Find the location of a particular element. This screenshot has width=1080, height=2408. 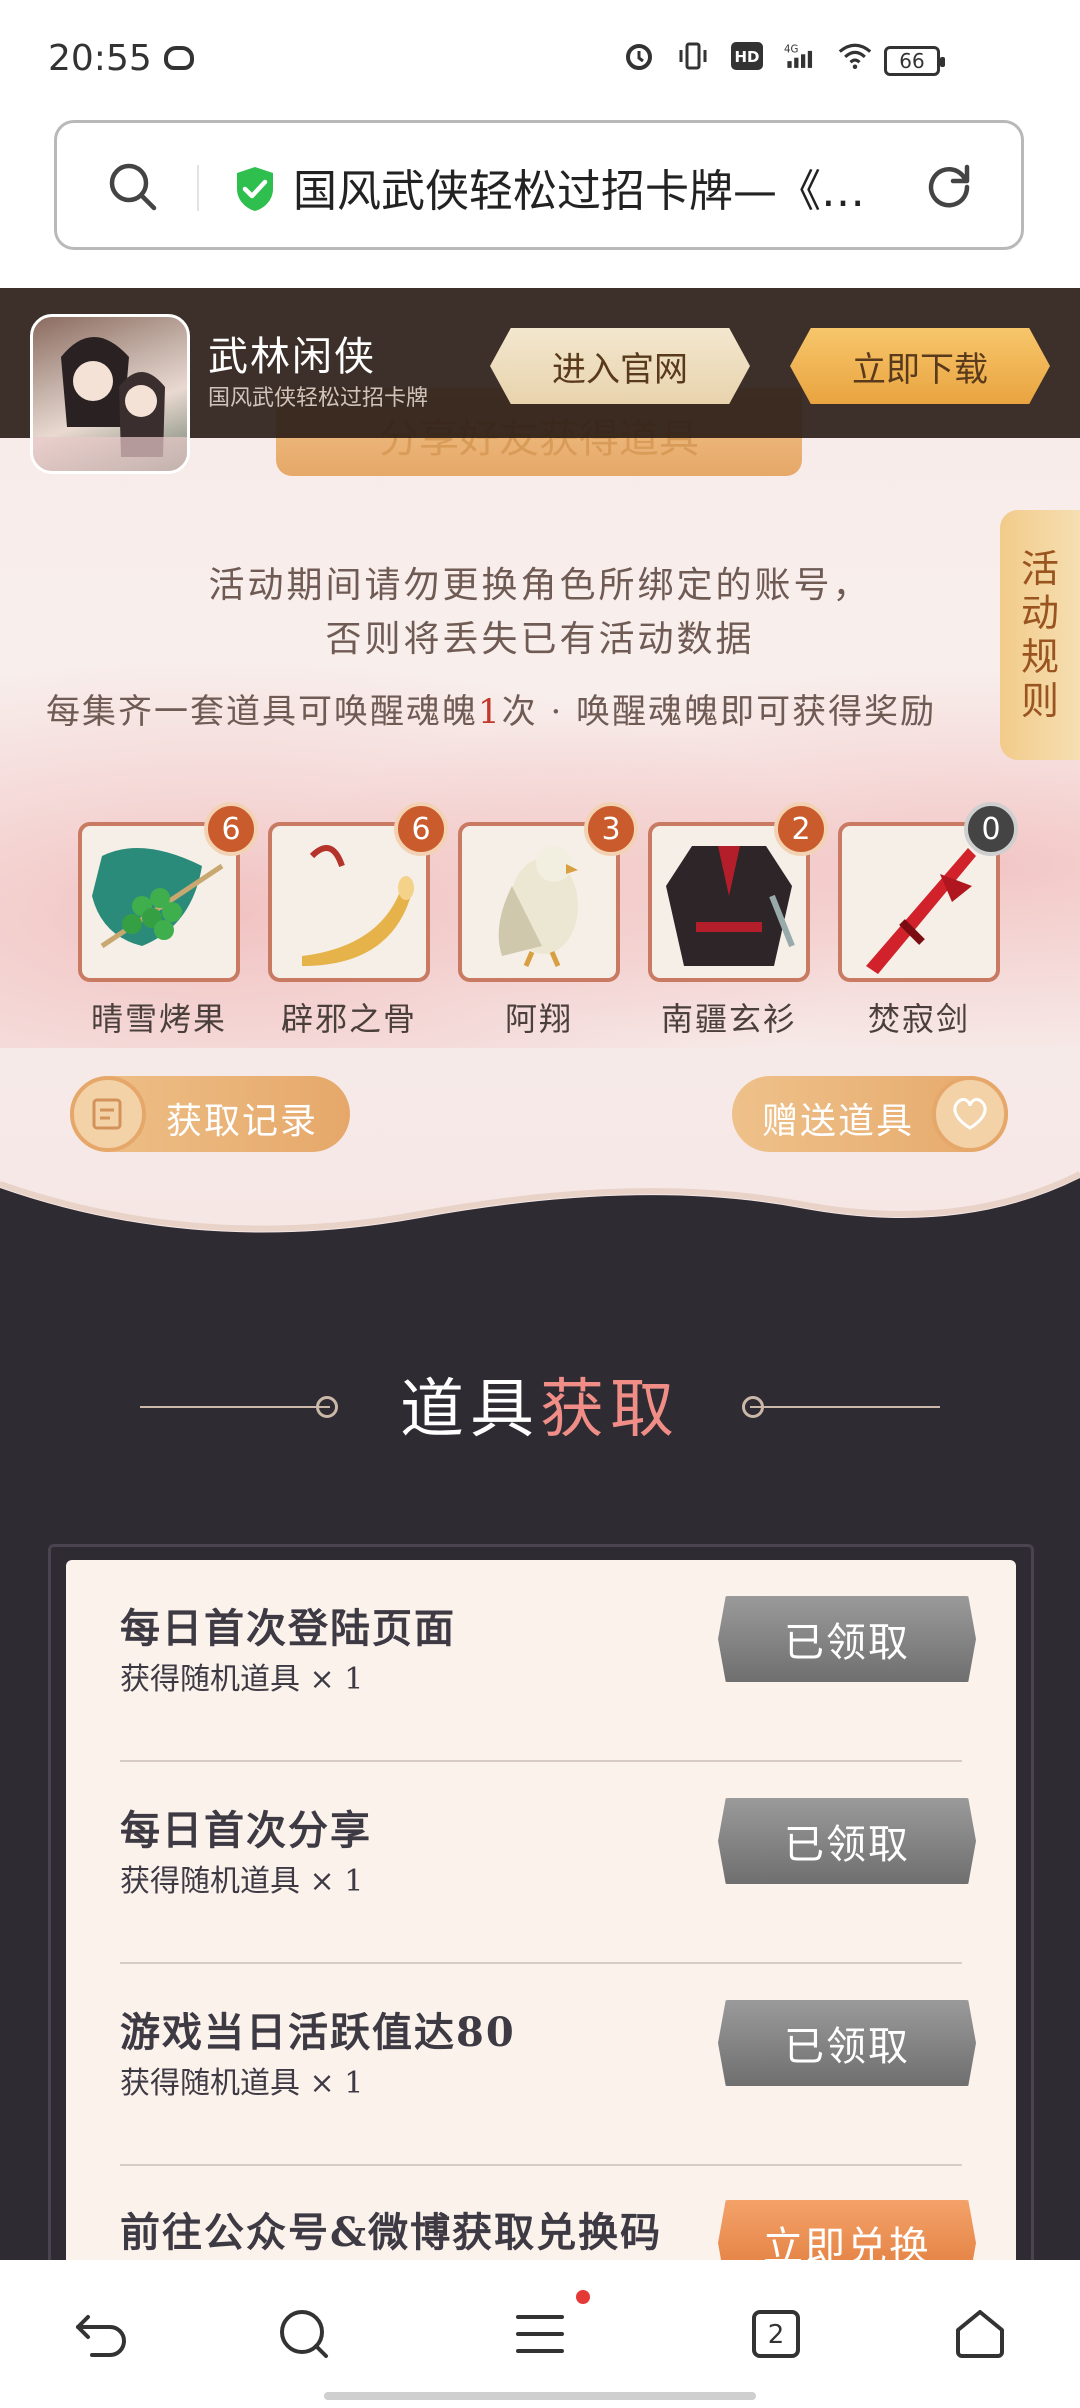

tabs-count: 2 is located at coordinates (776, 2335).